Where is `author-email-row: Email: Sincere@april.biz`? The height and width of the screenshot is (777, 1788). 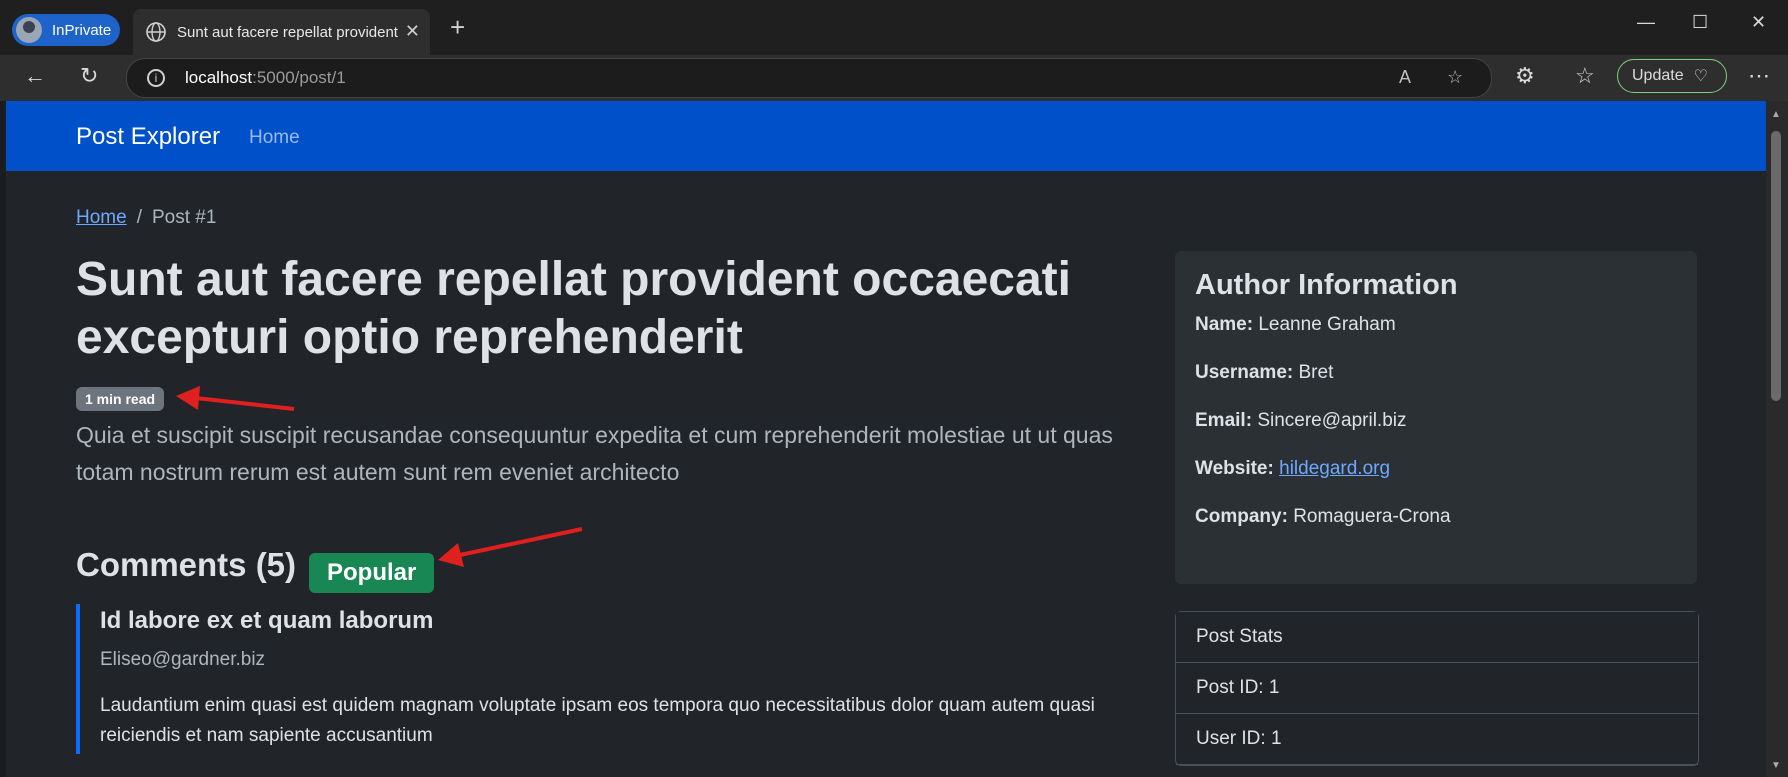
author-email-row: Email: Sincere@april.biz is located at coordinates (1301, 420).